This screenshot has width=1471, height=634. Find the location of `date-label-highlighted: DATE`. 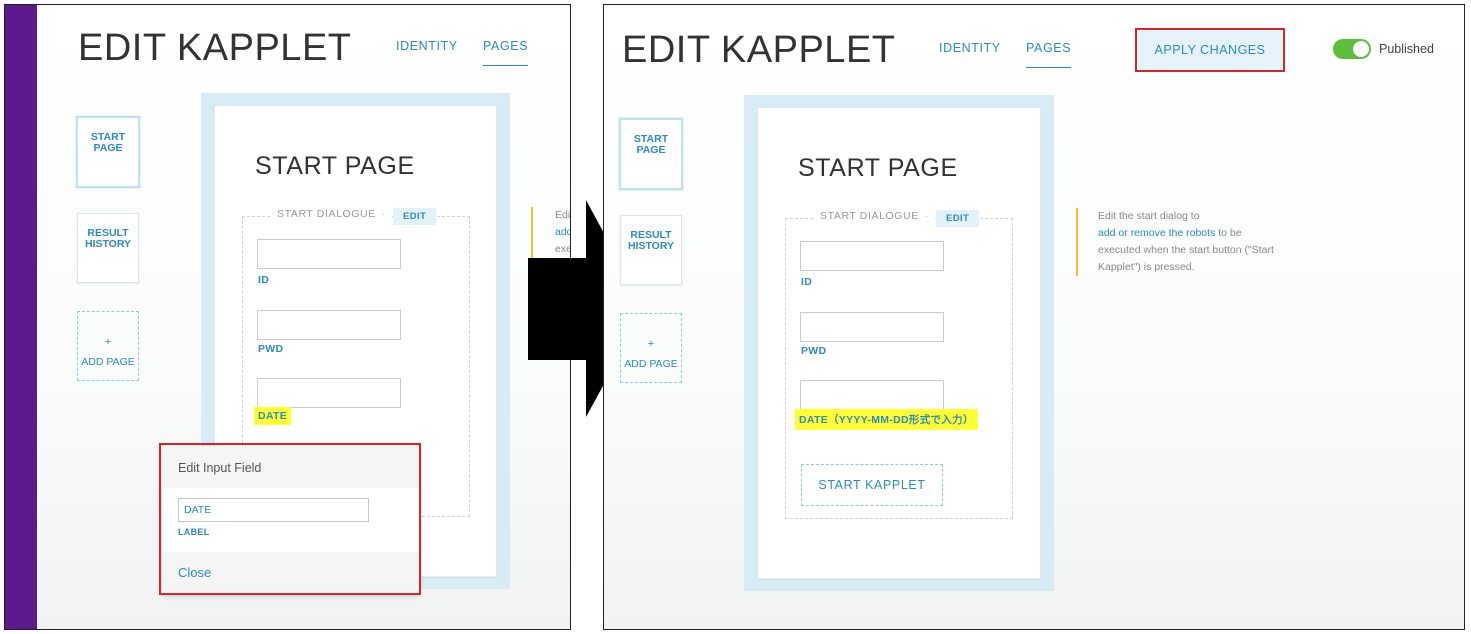

date-label-highlighted: DATE is located at coordinates (273, 416).